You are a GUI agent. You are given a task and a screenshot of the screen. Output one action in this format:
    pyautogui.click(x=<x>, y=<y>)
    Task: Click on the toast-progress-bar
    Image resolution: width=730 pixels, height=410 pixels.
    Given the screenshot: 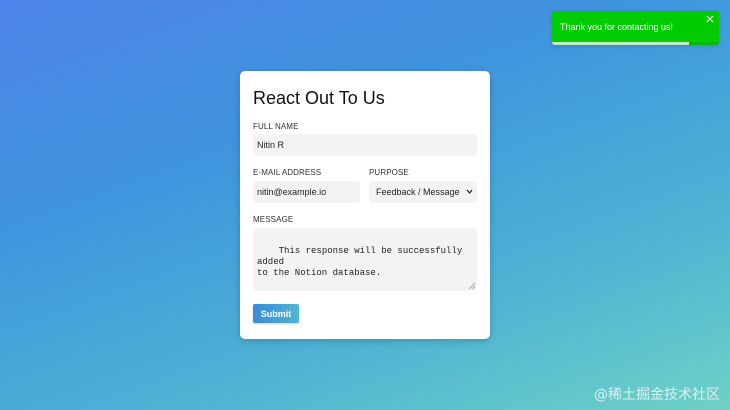 What is the action you would take?
    pyautogui.click(x=635, y=43)
    